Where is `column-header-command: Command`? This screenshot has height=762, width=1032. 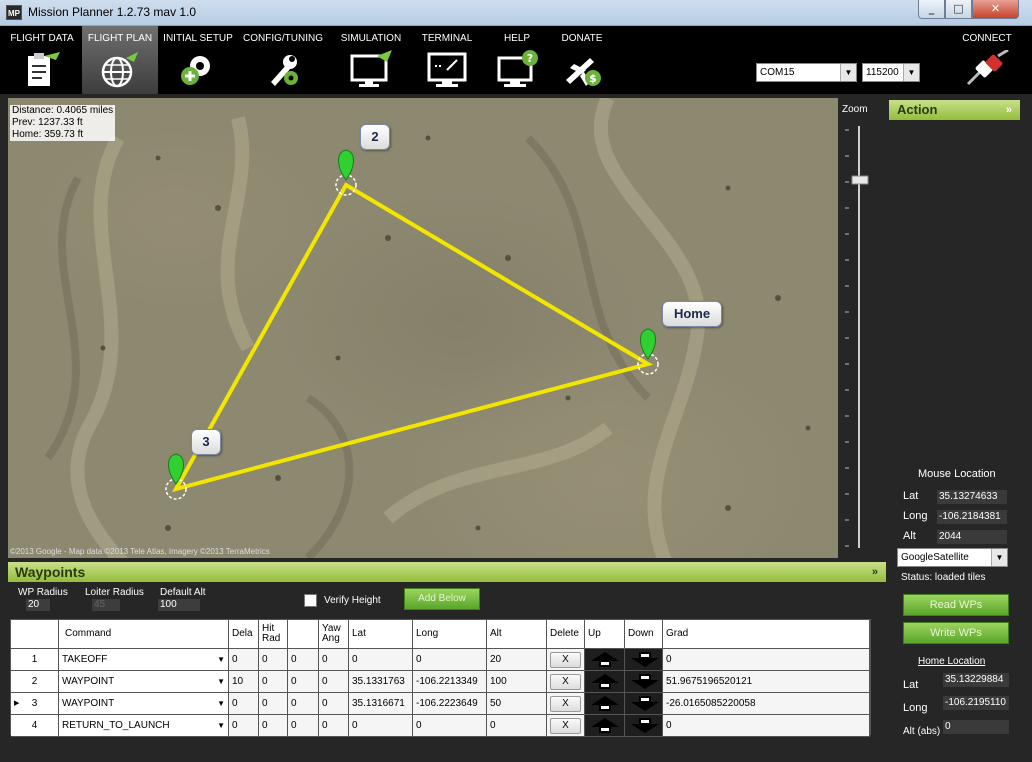 column-header-command: Command is located at coordinates (144, 634).